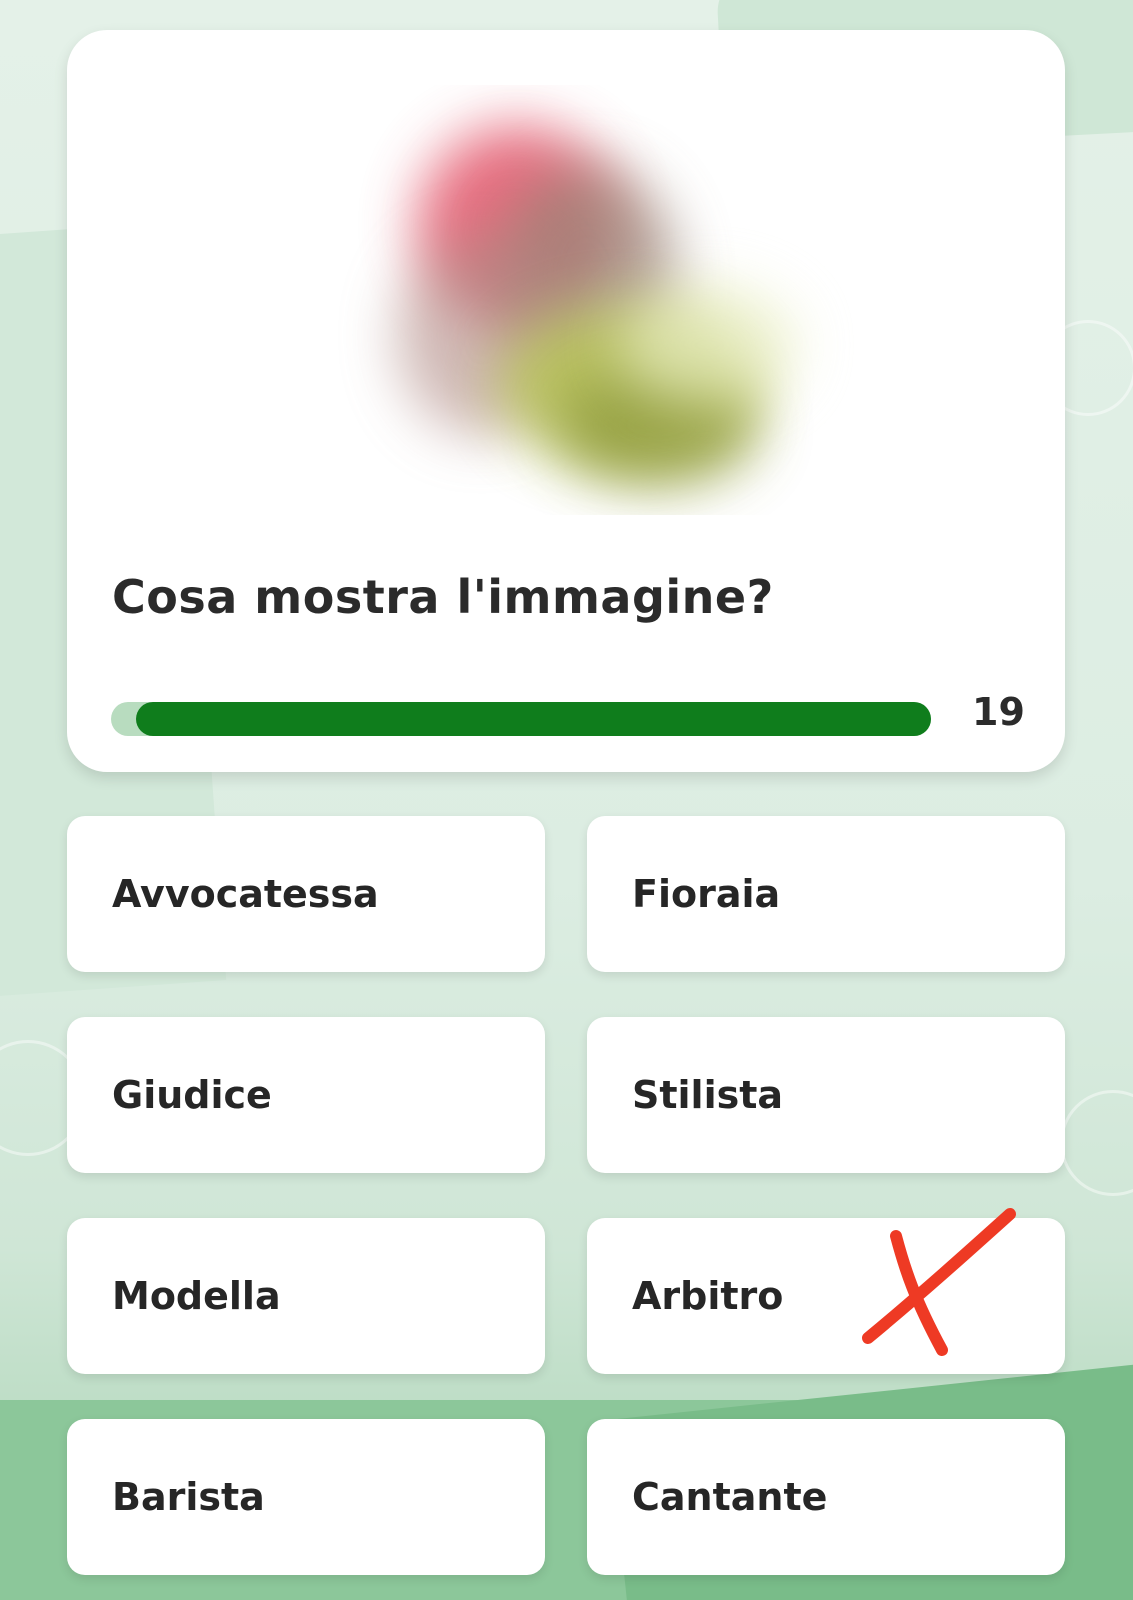  What do you see at coordinates (826, 894) in the screenshot?
I see `answer-option-fioraia: Fioraia` at bounding box center [826, 894].